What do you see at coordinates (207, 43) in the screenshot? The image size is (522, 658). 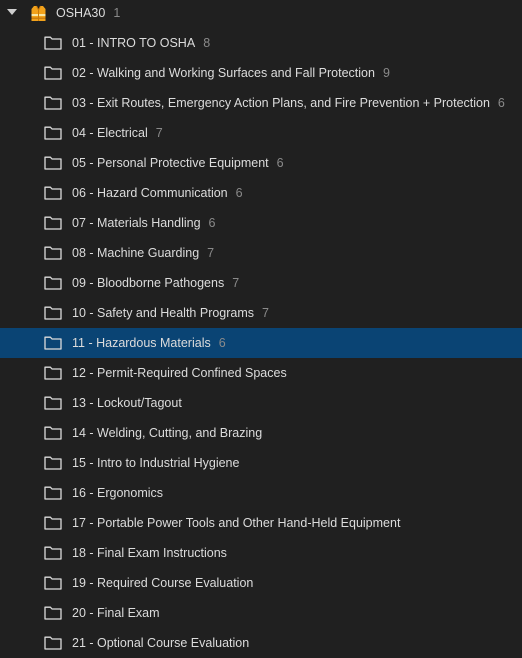 I see `folder-item-count: 8` at bounding box center [207, 43].